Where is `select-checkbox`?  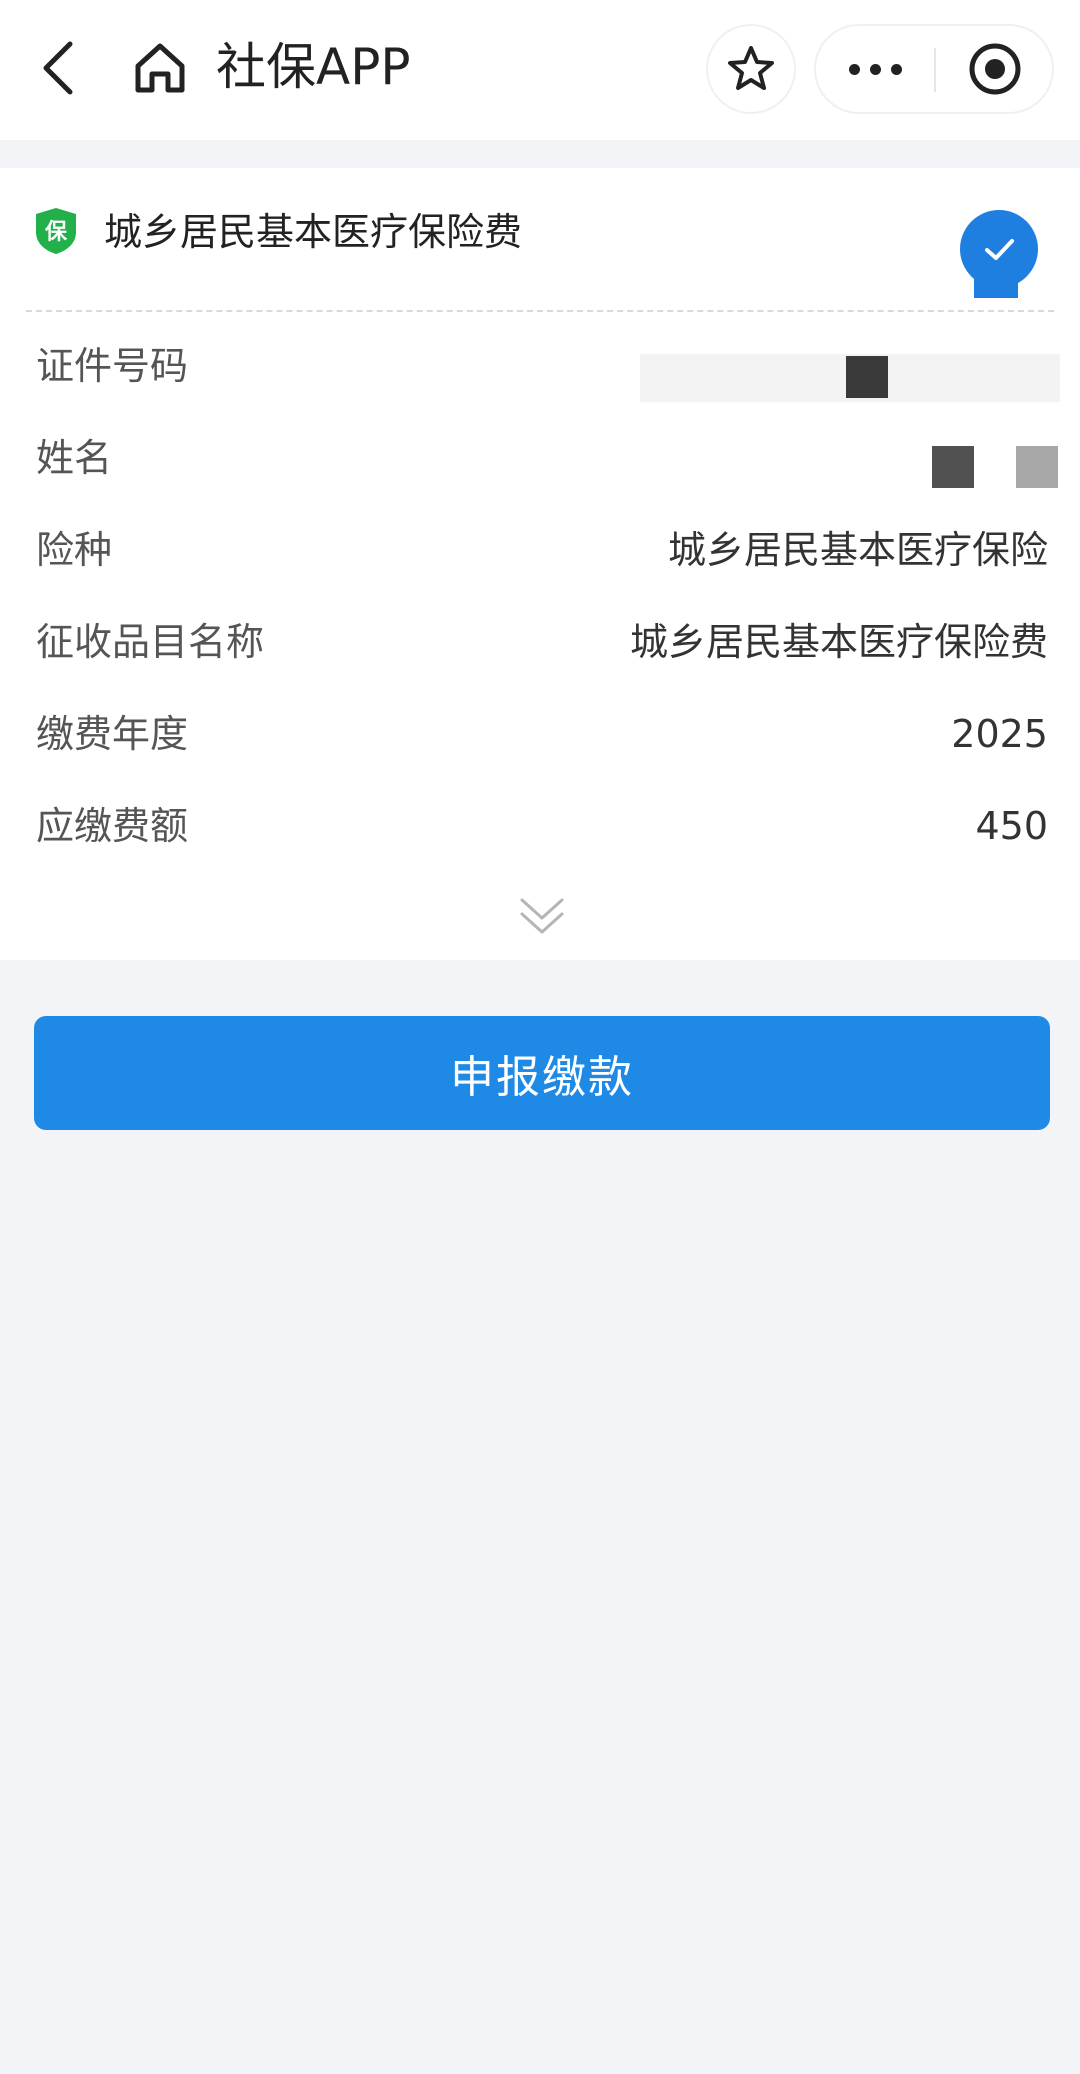
select-checkbox is located at coordinates (1000, 256).